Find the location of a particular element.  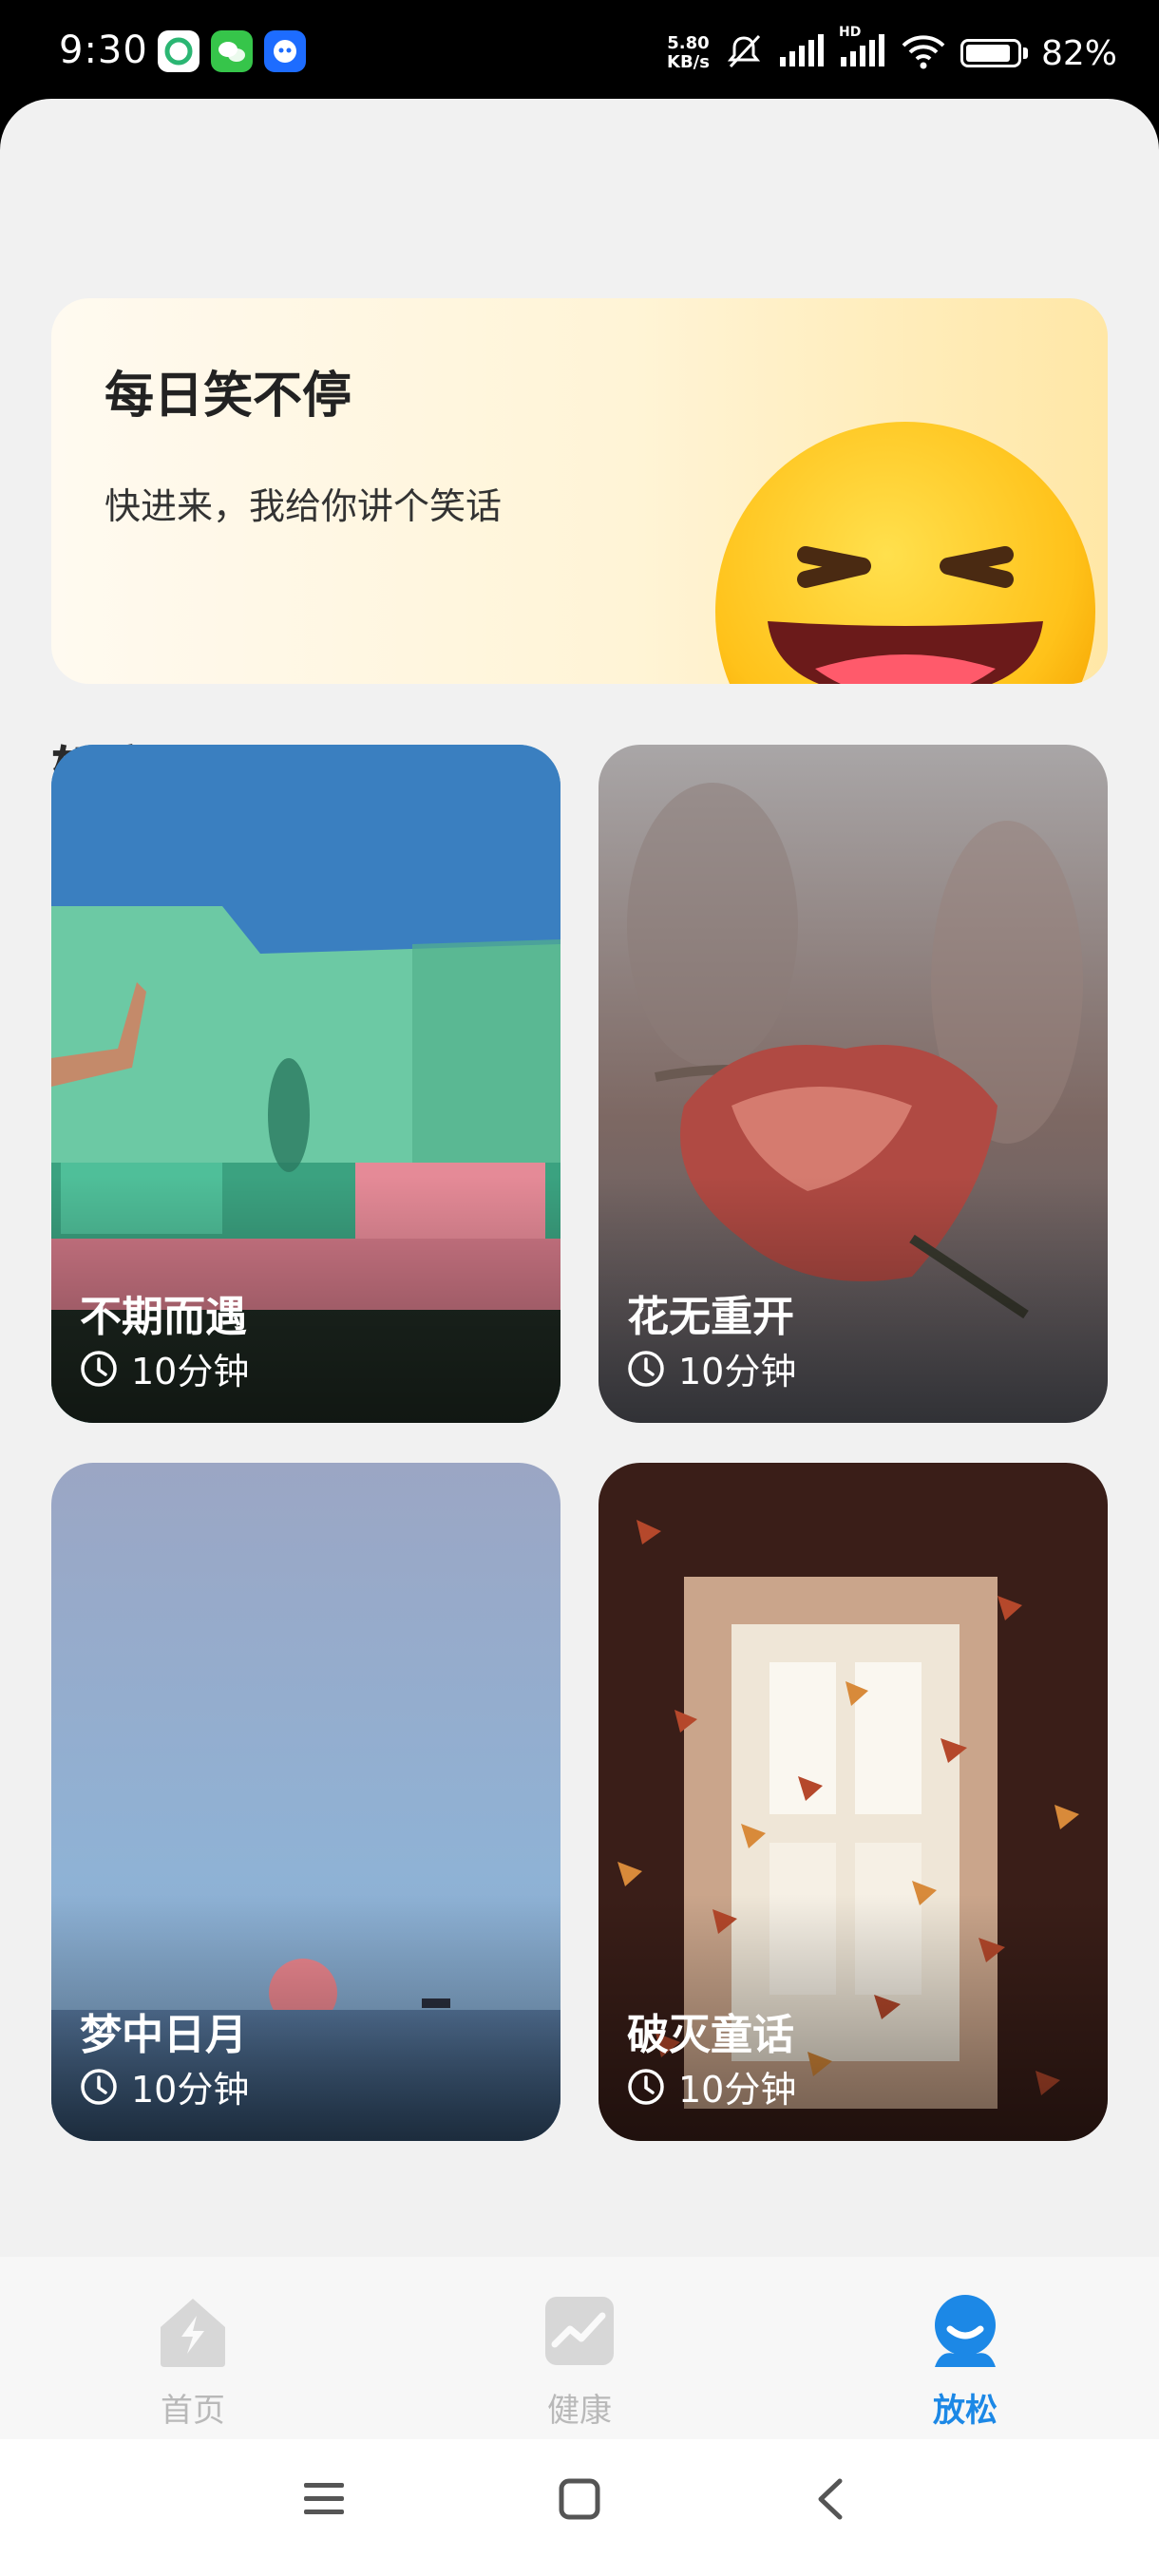

battery-percent: 82% is located at coordinates (1078, 53).